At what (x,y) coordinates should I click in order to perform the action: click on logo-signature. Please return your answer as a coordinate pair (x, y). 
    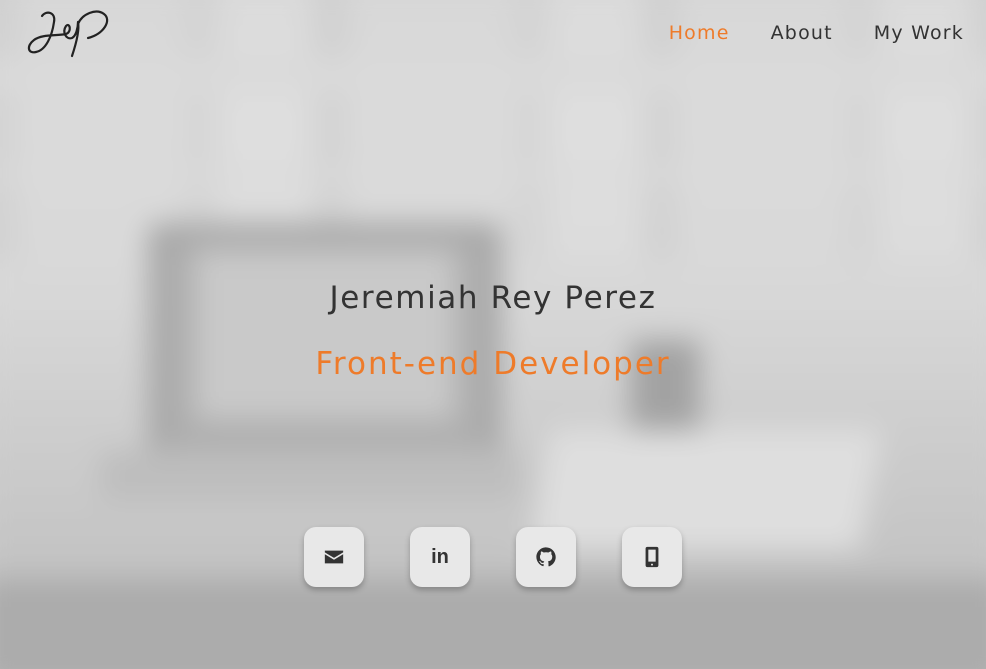
    Looking at the image, I should click on (69, 33).